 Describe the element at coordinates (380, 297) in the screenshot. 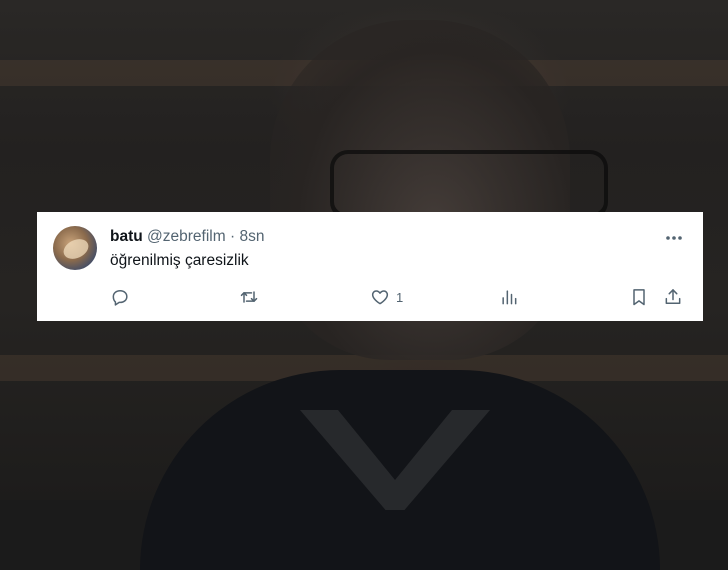

I see `heart-icon` at that location.